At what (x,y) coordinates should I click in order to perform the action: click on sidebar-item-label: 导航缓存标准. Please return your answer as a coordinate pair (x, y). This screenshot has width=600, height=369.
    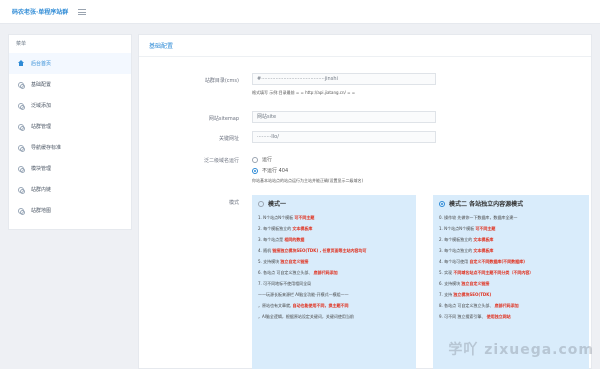
    Looking at the image, I should click on (46, 148).